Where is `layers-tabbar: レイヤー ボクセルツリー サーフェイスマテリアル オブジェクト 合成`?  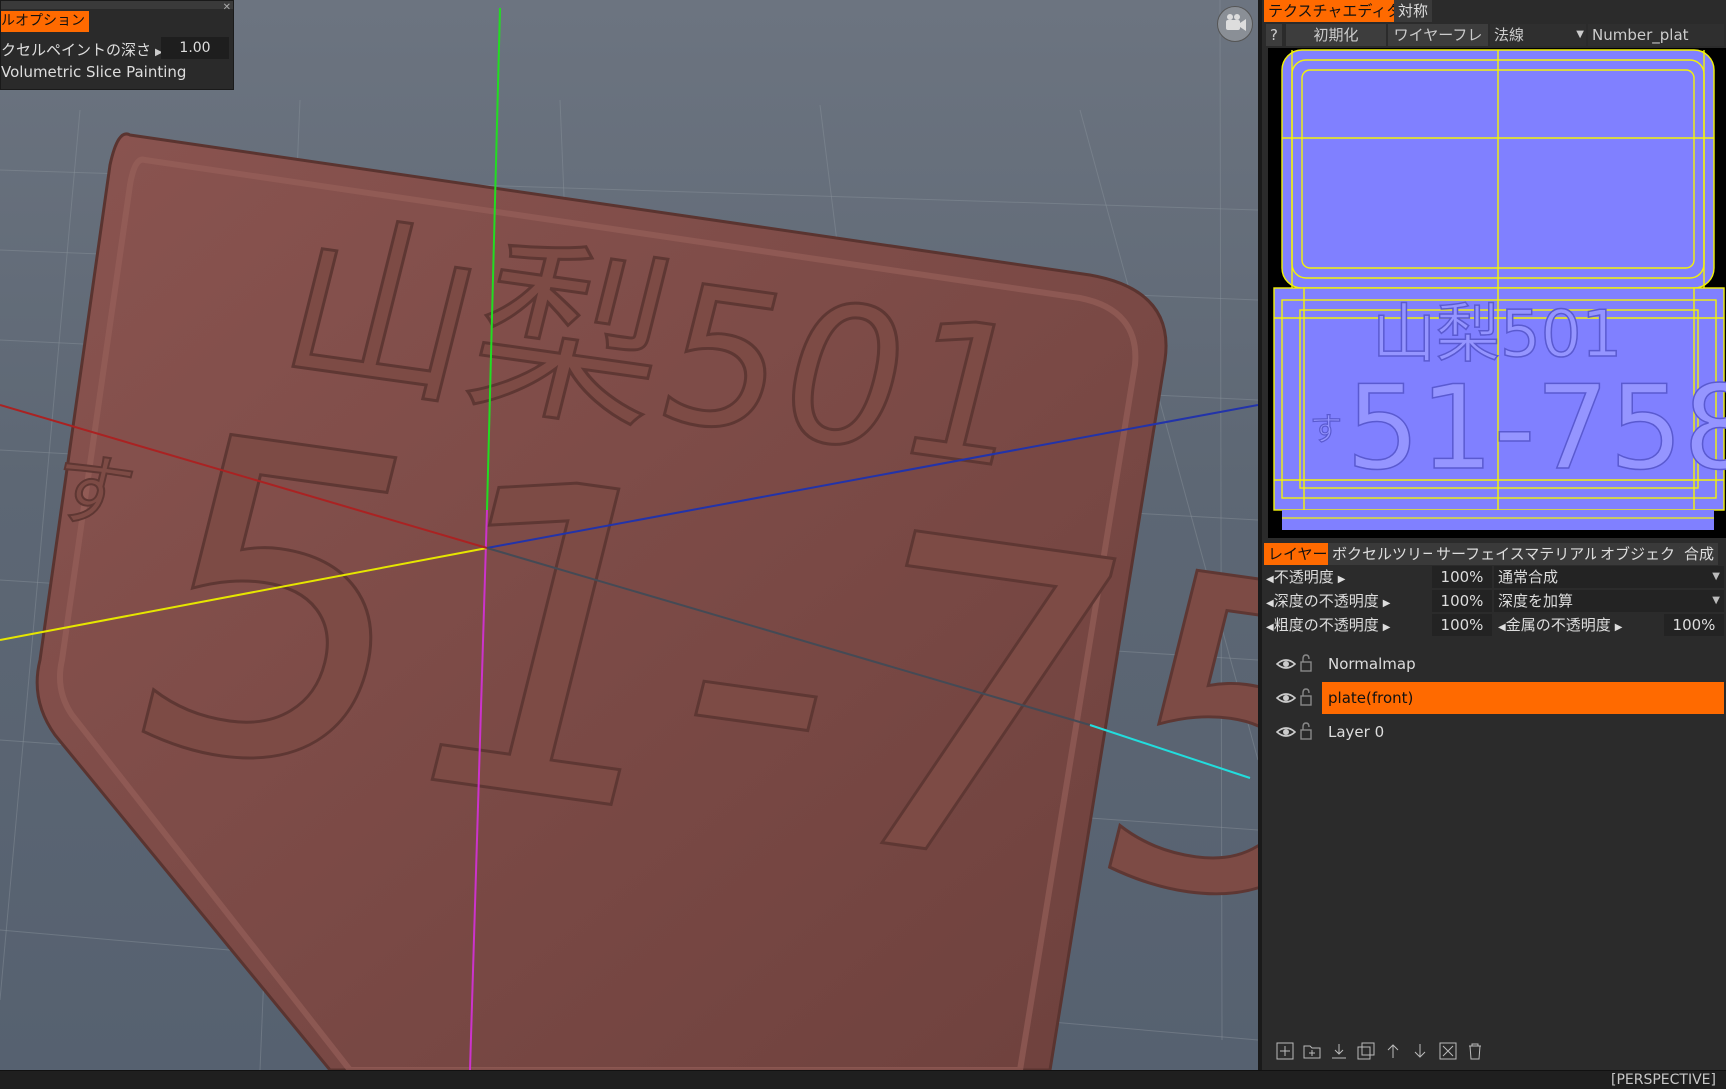
layers-tabbar: レイヤー ボクセルツリー サーフェイスマテリアル オブジェクト 合成 is located at coordinates (1494, 554).